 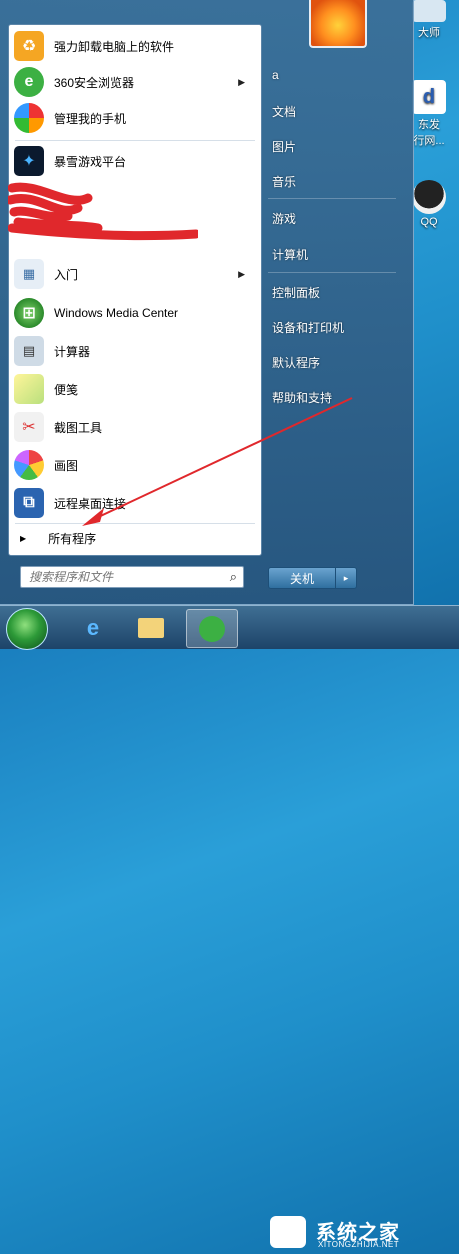 I want to click on program-item-battlenet: ✦ 暴雪游戏平台, so click(x=134, y=161).